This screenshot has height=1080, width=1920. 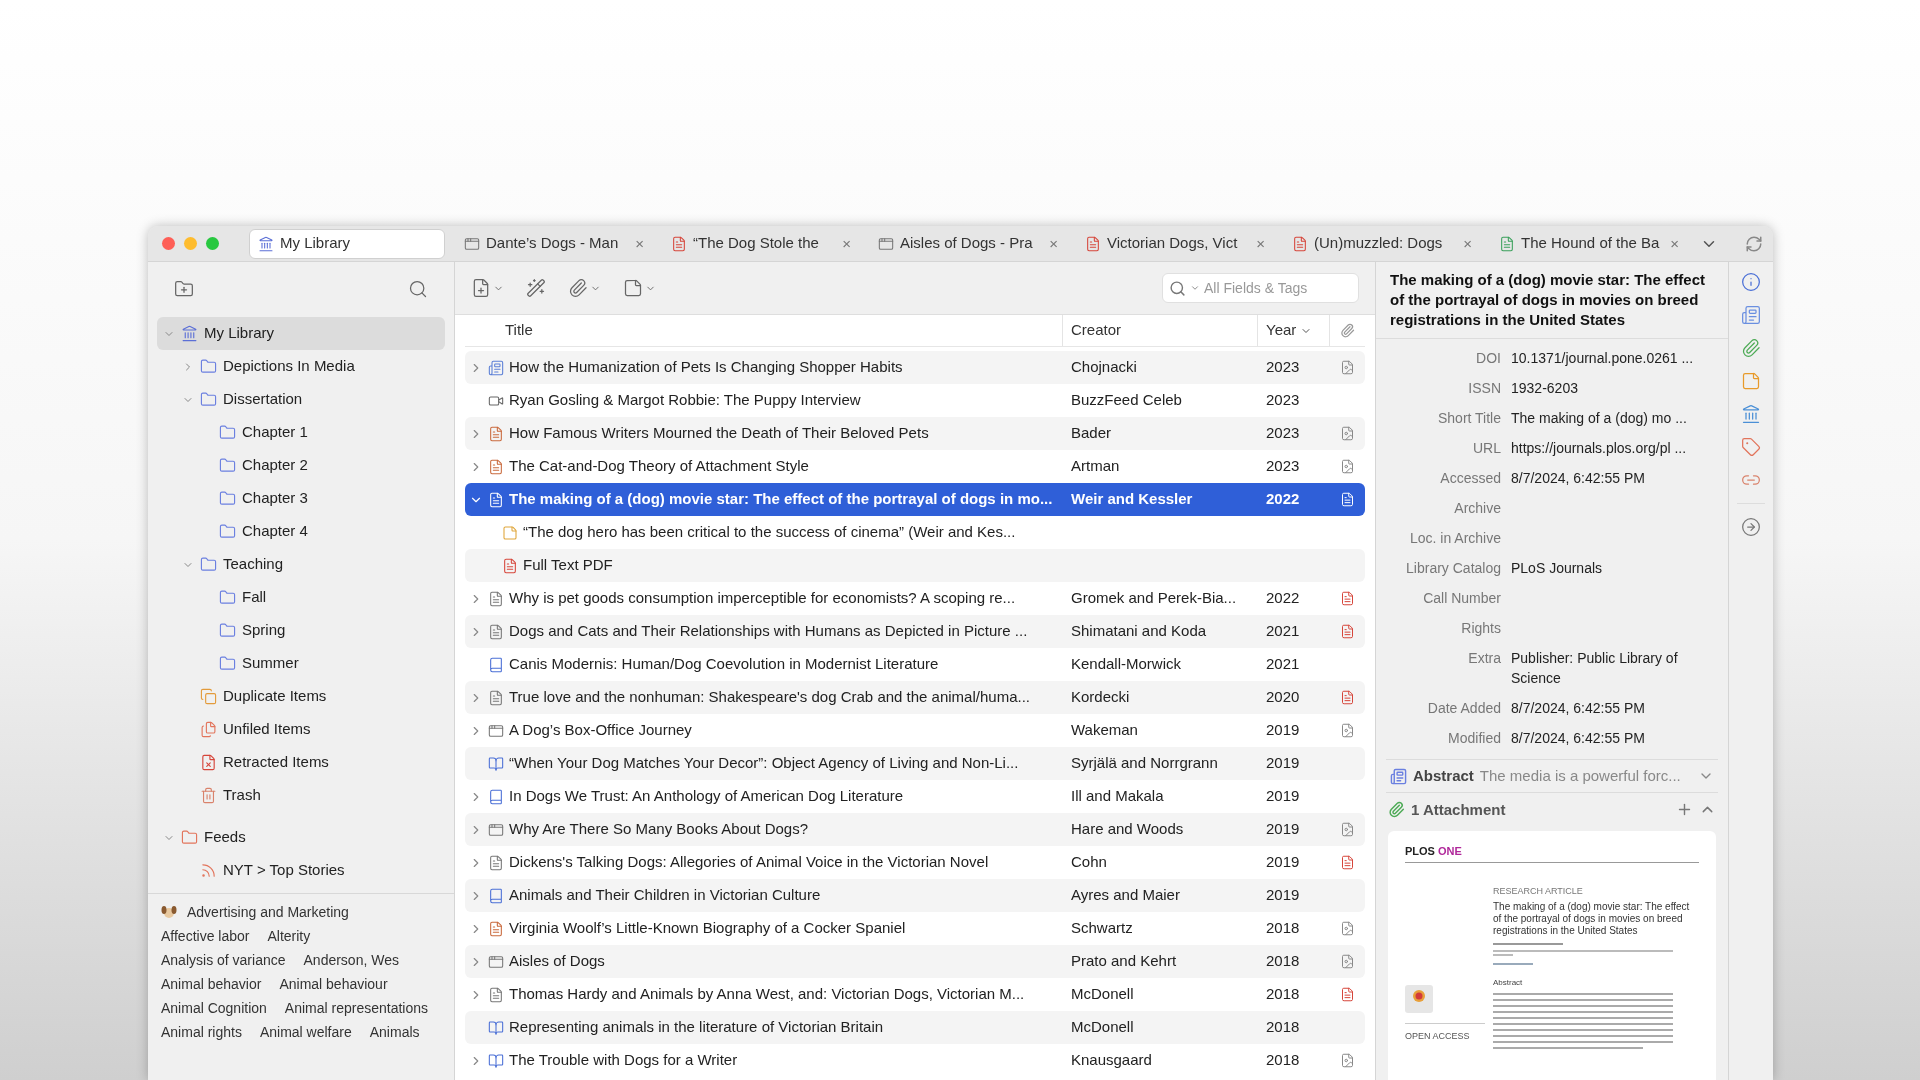 What do you see at coordinates (289, 936) in the screenshot?
I see `tag-label: Alterity` at bounding box center [289, 936].